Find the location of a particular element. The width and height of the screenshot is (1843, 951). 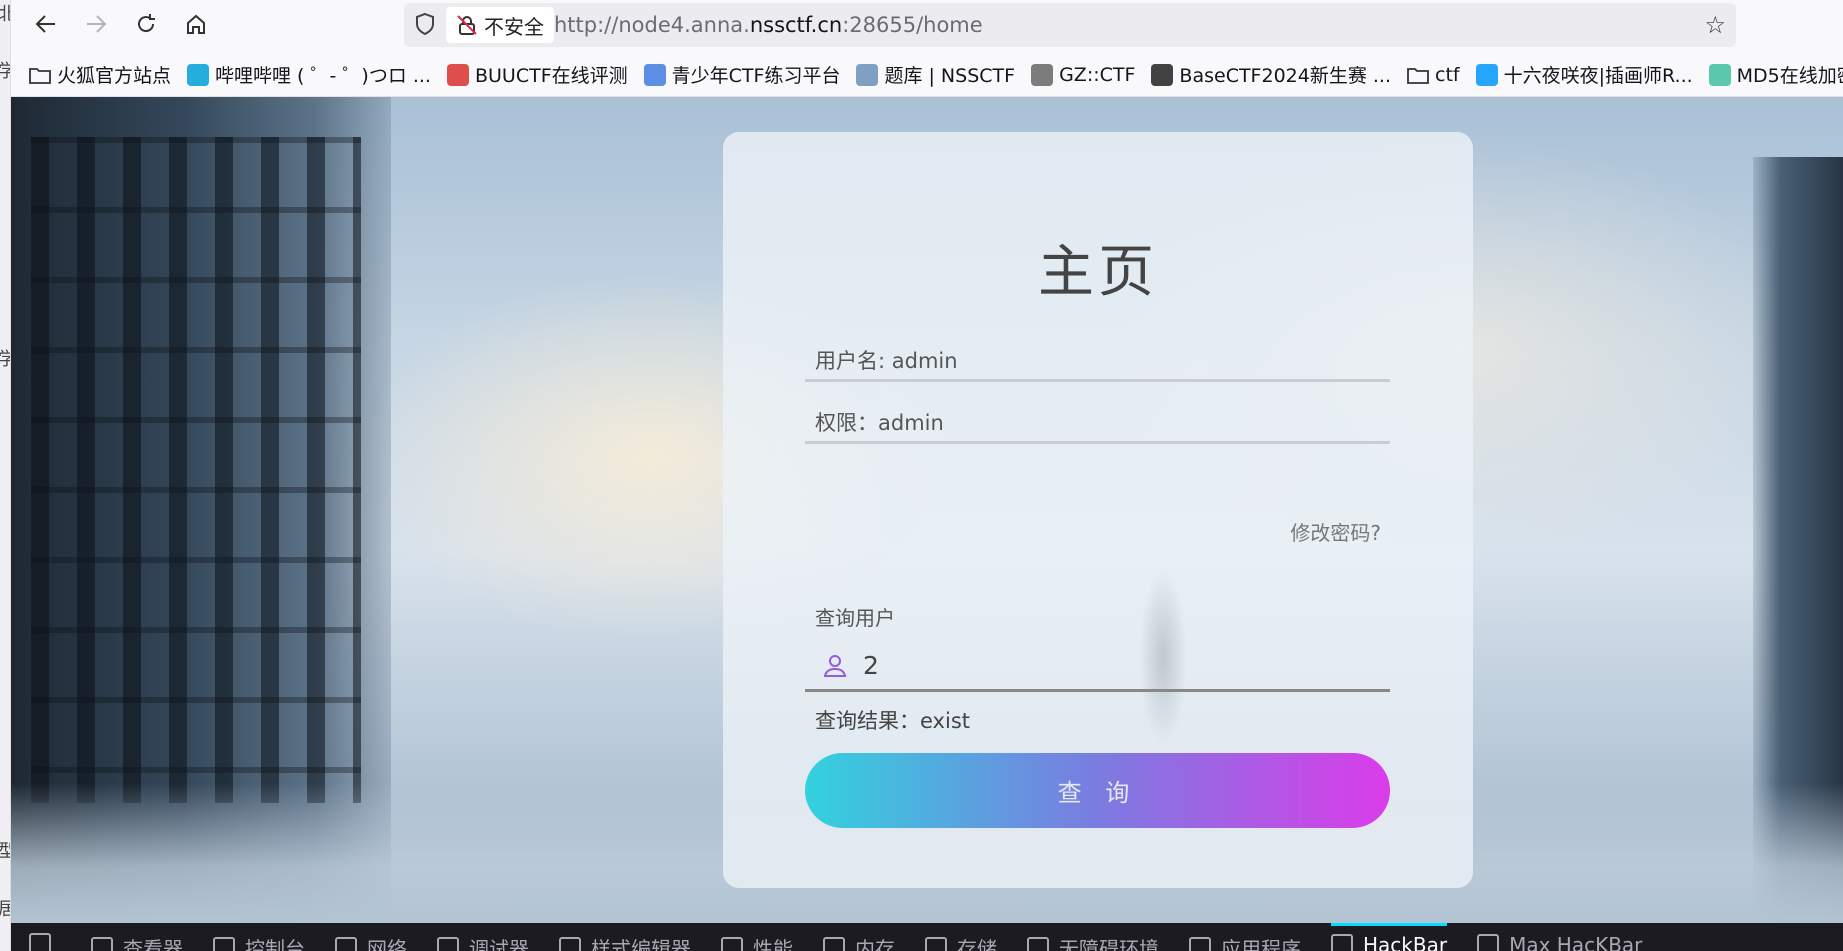

forward-button is located at coordinates (96, 24).